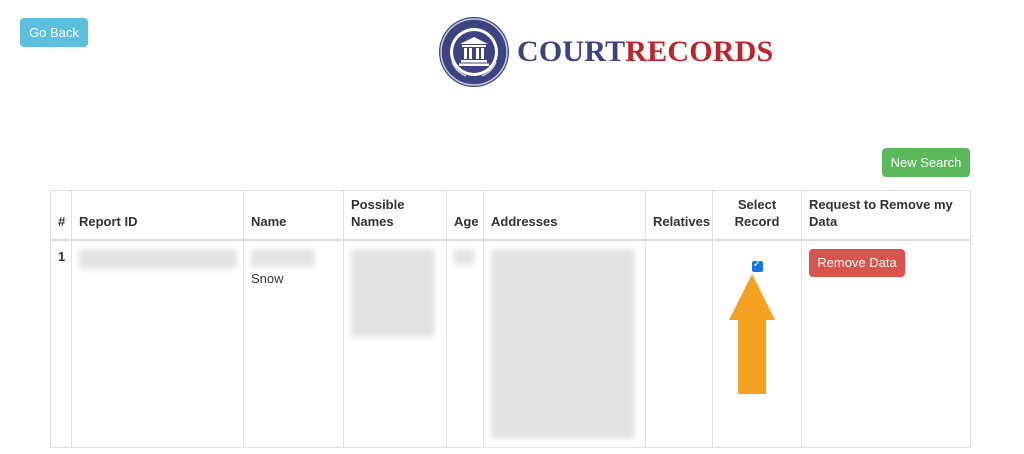  Describe the element at coordinates (465, 343) in the screenshot. I see `cell-age` at that location.